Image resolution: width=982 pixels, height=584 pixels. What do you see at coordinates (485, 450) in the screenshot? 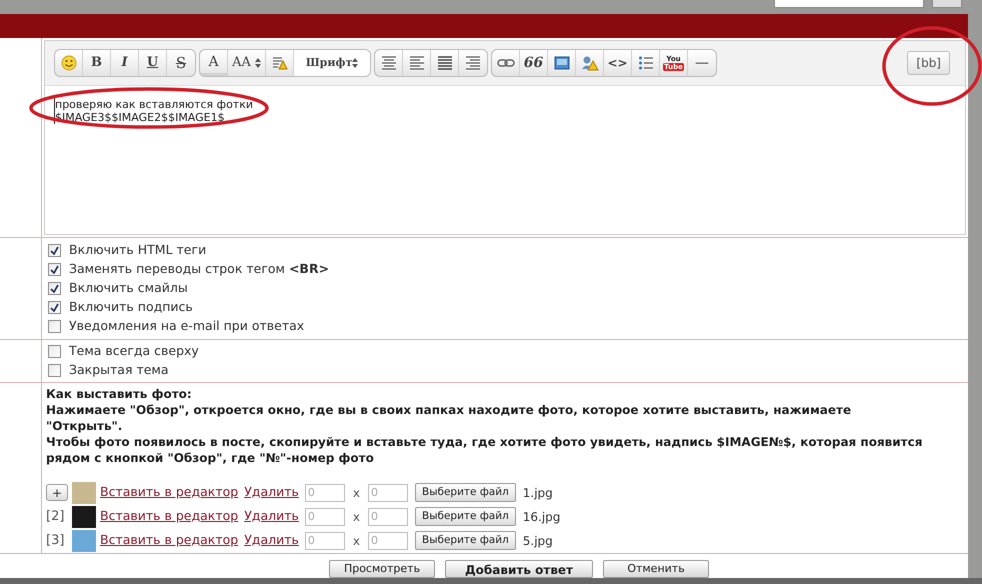
I see `help-paragraph: Чтобы фото появилось в посте, скопируйте и вставьте туда, где хотите фото увидеть, надпись $IMAGE№$, которая появится рядом с кнопкой "Обзор", где "№"-номер фото` at bounding box center [485, 450].